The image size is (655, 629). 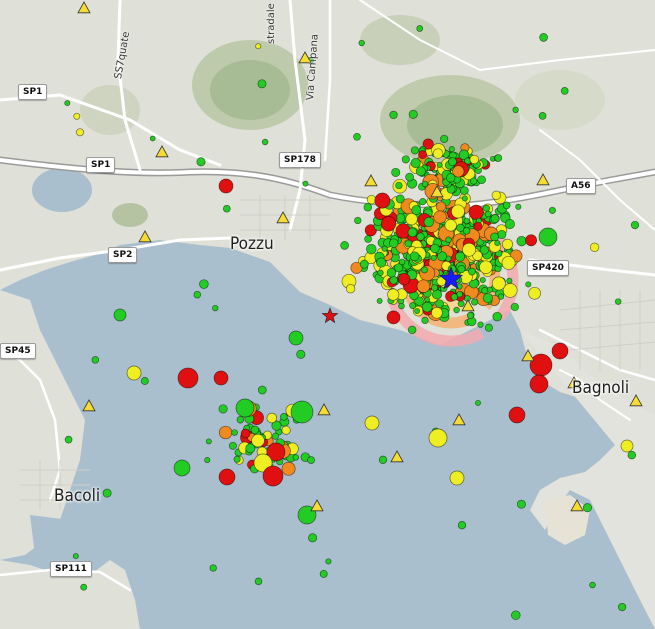 What do you see at coordinates (33, 92) in the screenshot?
I see `road-shield-sp1-top: SP1` at bounding box center [33, 92].